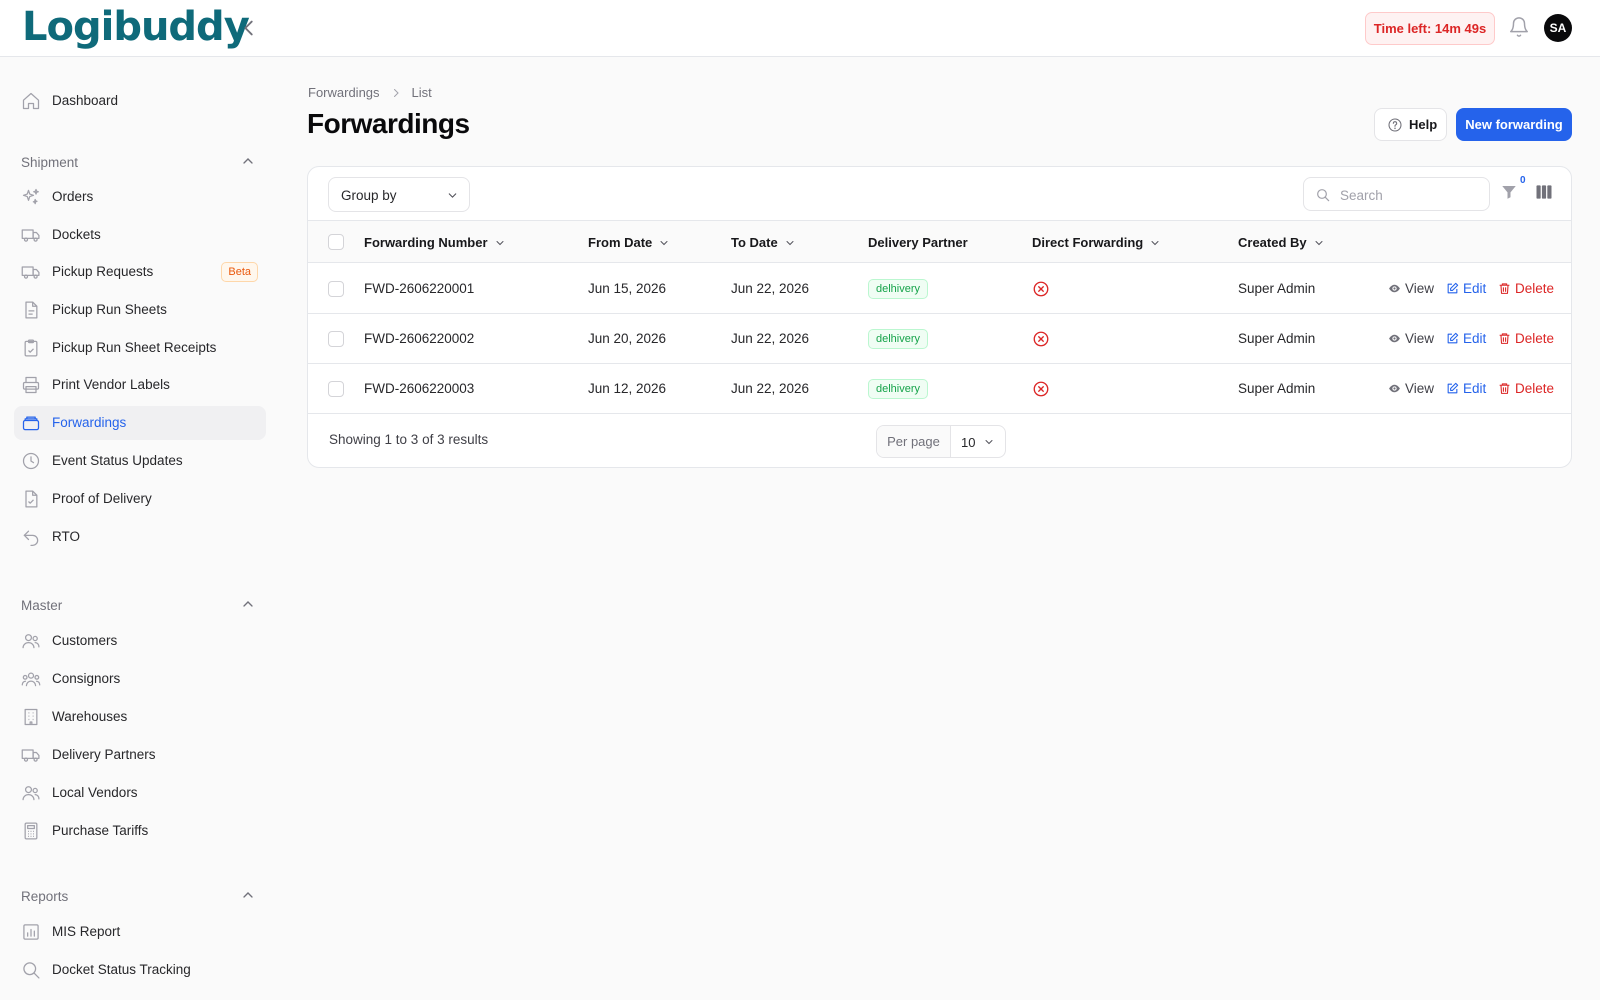 This screenshot has height=1000, width=1600. Describe the element at coordinates (41, 605) in the screenshot. I see `group-title-master: Master` at that location.